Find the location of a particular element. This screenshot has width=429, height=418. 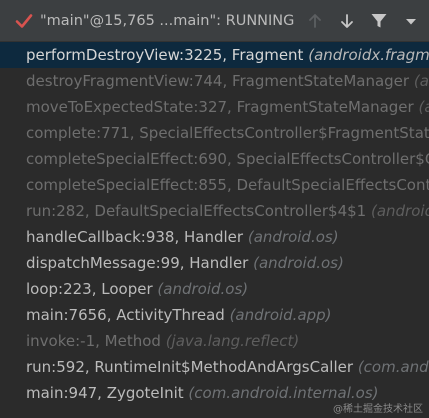

frame-method: handleCallback:938, Handler is located at coordinates (135, 237).